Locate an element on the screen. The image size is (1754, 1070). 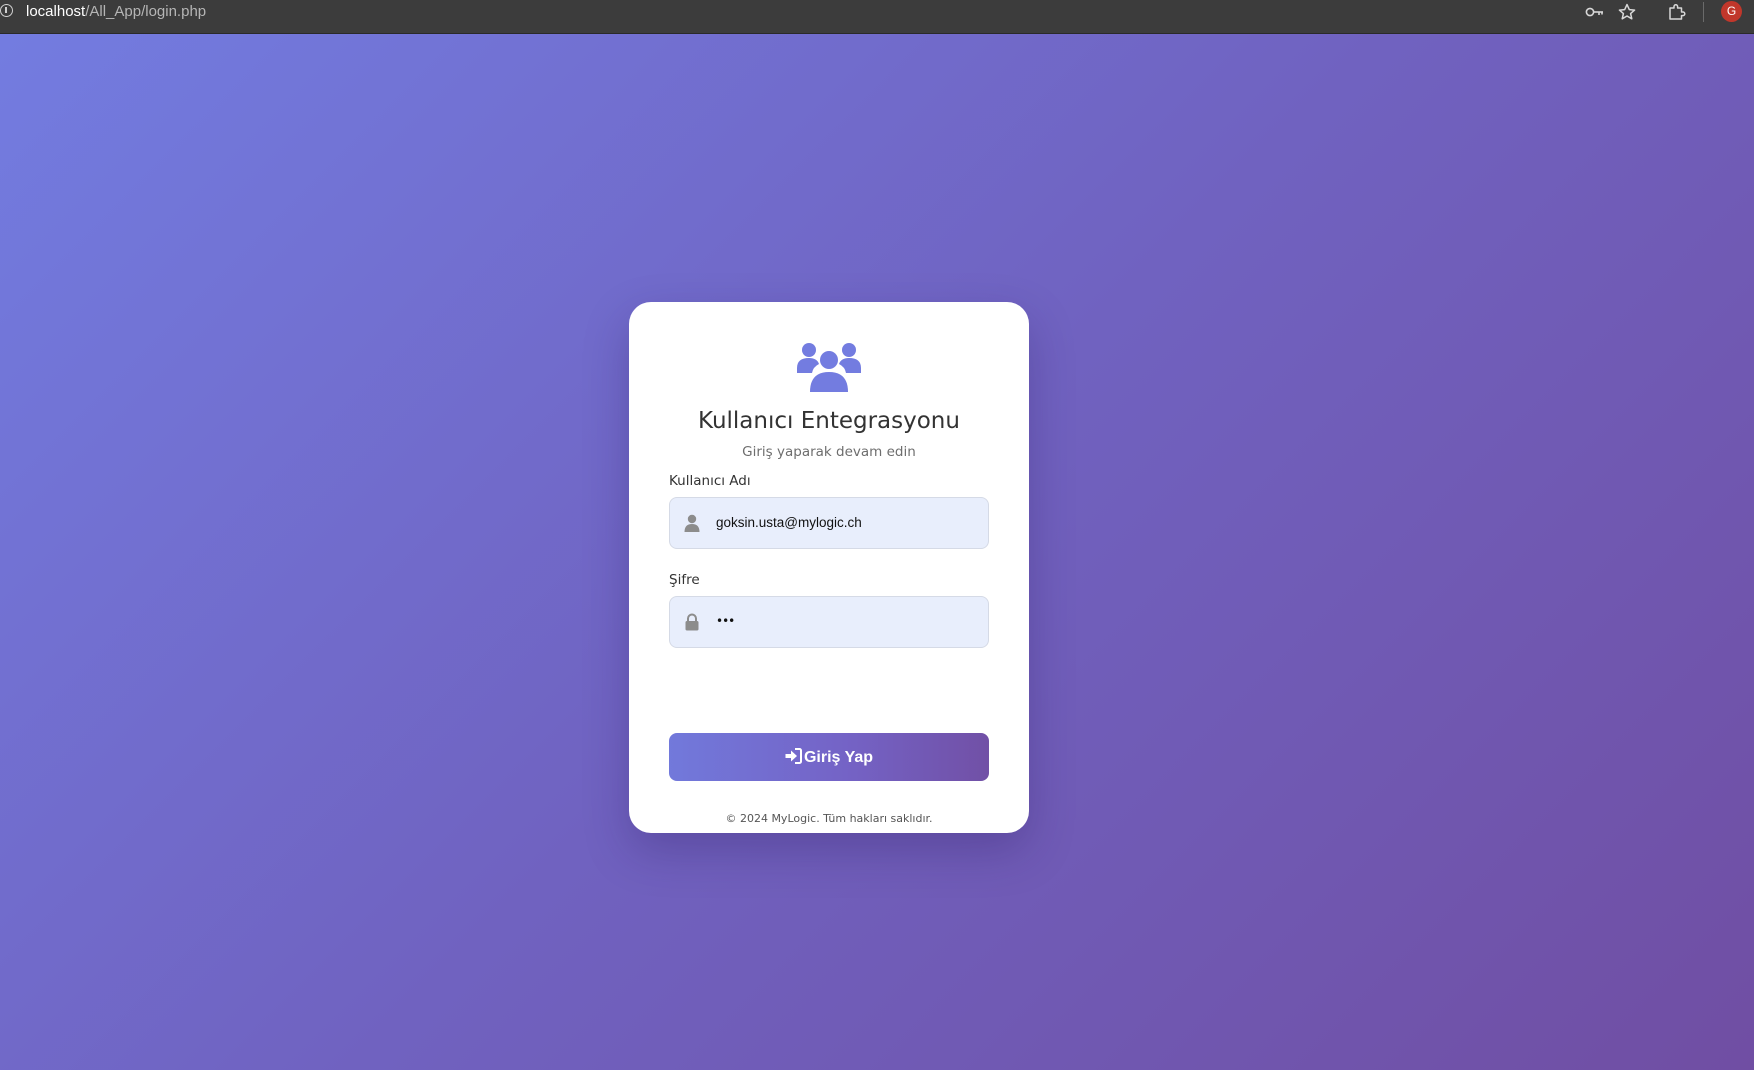
profile-avatar: G is located at coordinates (1731, 11).